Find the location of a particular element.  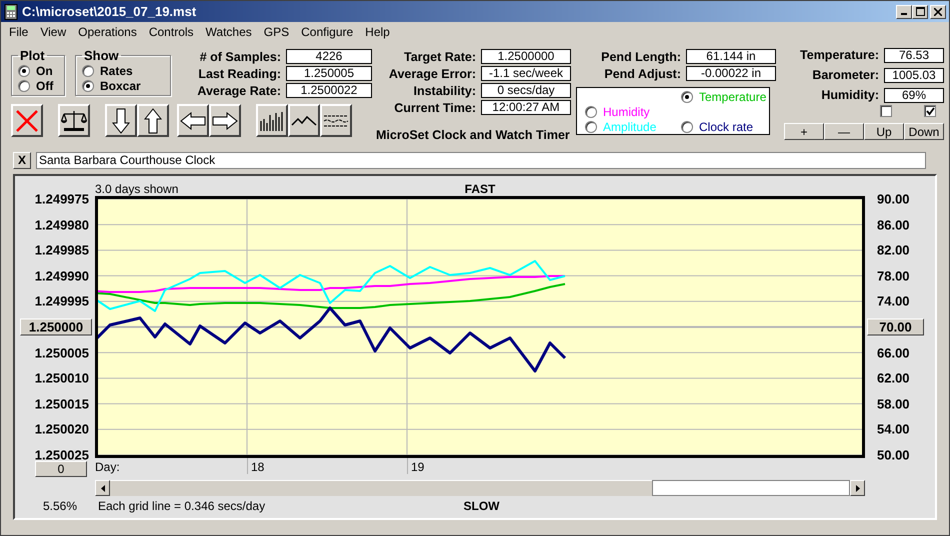

axis-label: 19 is located at coordinates (415, 466).